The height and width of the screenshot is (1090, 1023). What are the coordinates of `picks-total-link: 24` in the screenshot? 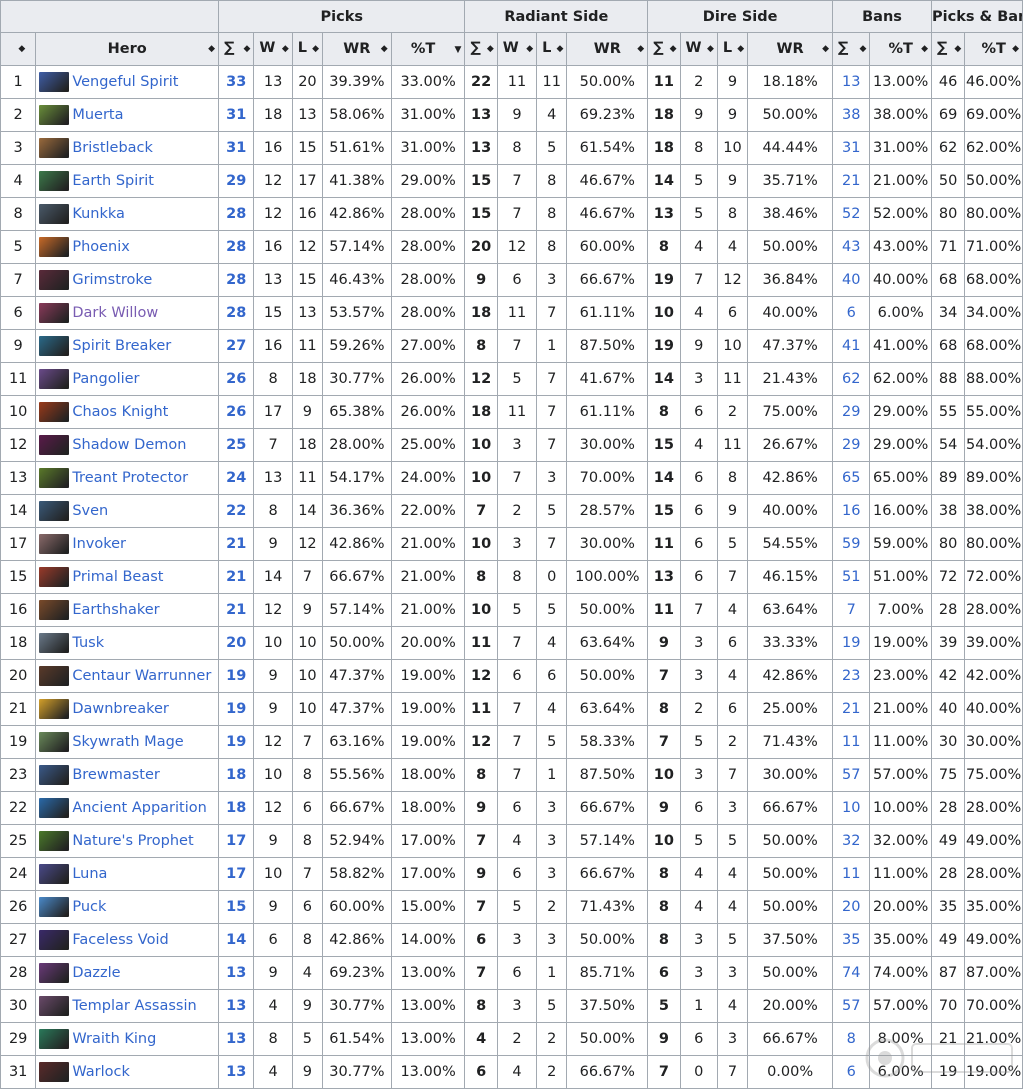 It's located at (236, 478).